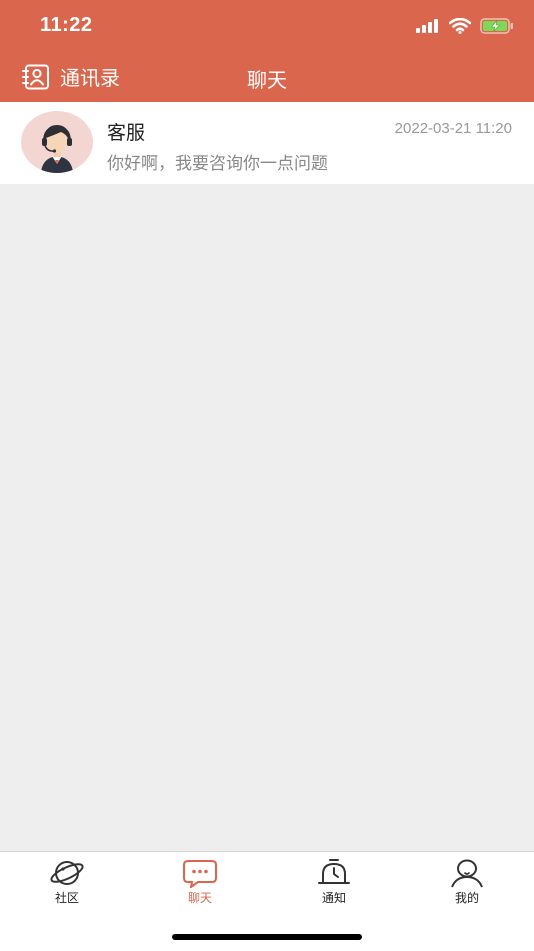 The image size is (534, 951). What do you see at coordinates (67, 873) in the screenshot?
I see `planet-icon` at bounding box center [67, 873].